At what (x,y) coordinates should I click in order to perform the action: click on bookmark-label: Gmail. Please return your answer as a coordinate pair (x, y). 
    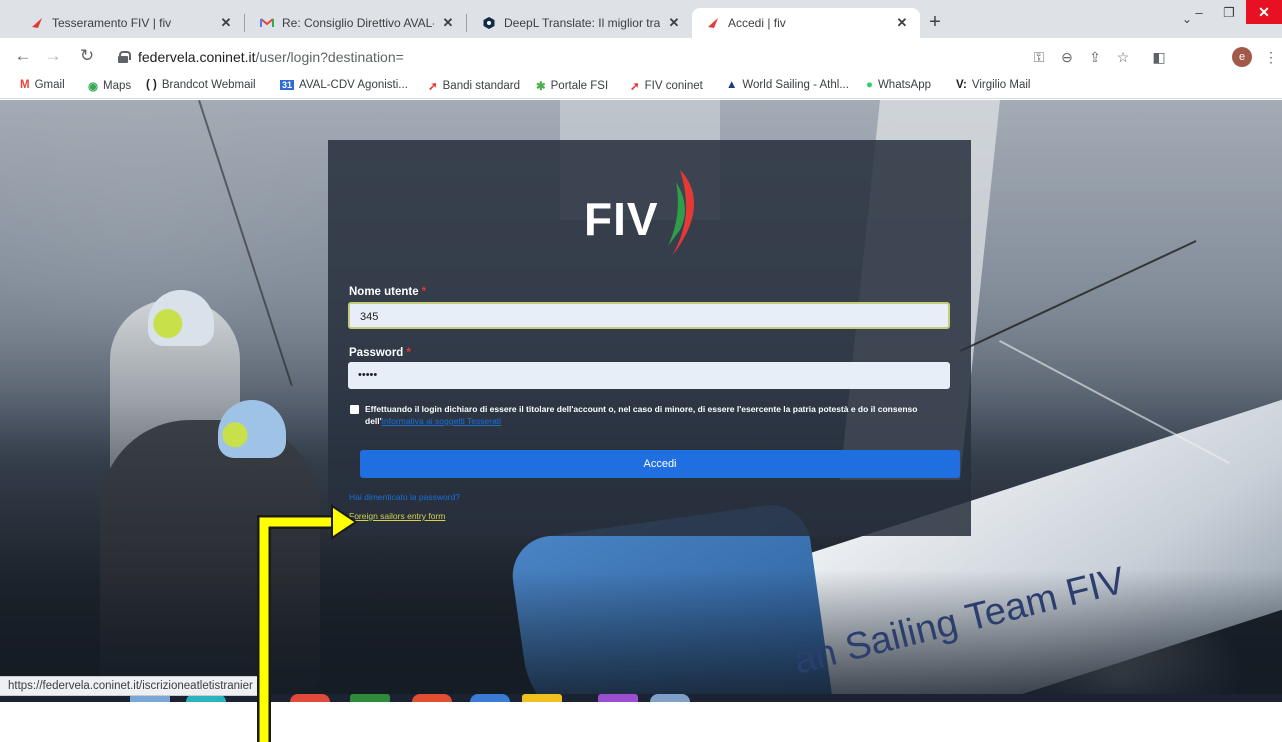
    Looking at the image, I should click on (49, 85).